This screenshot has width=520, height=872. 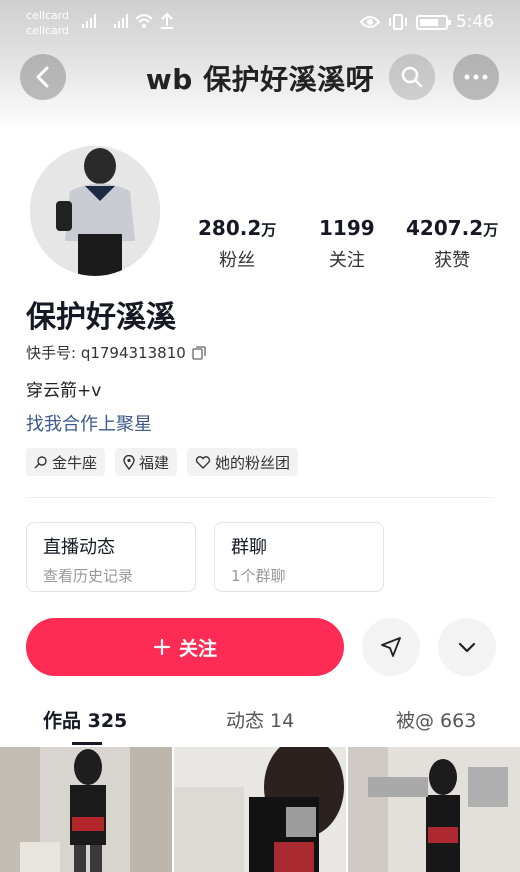 What do you see at coordinates (154, 462) in the screenshot?
I see `tag-location-label: 福建` at bounding box center [154, 462].